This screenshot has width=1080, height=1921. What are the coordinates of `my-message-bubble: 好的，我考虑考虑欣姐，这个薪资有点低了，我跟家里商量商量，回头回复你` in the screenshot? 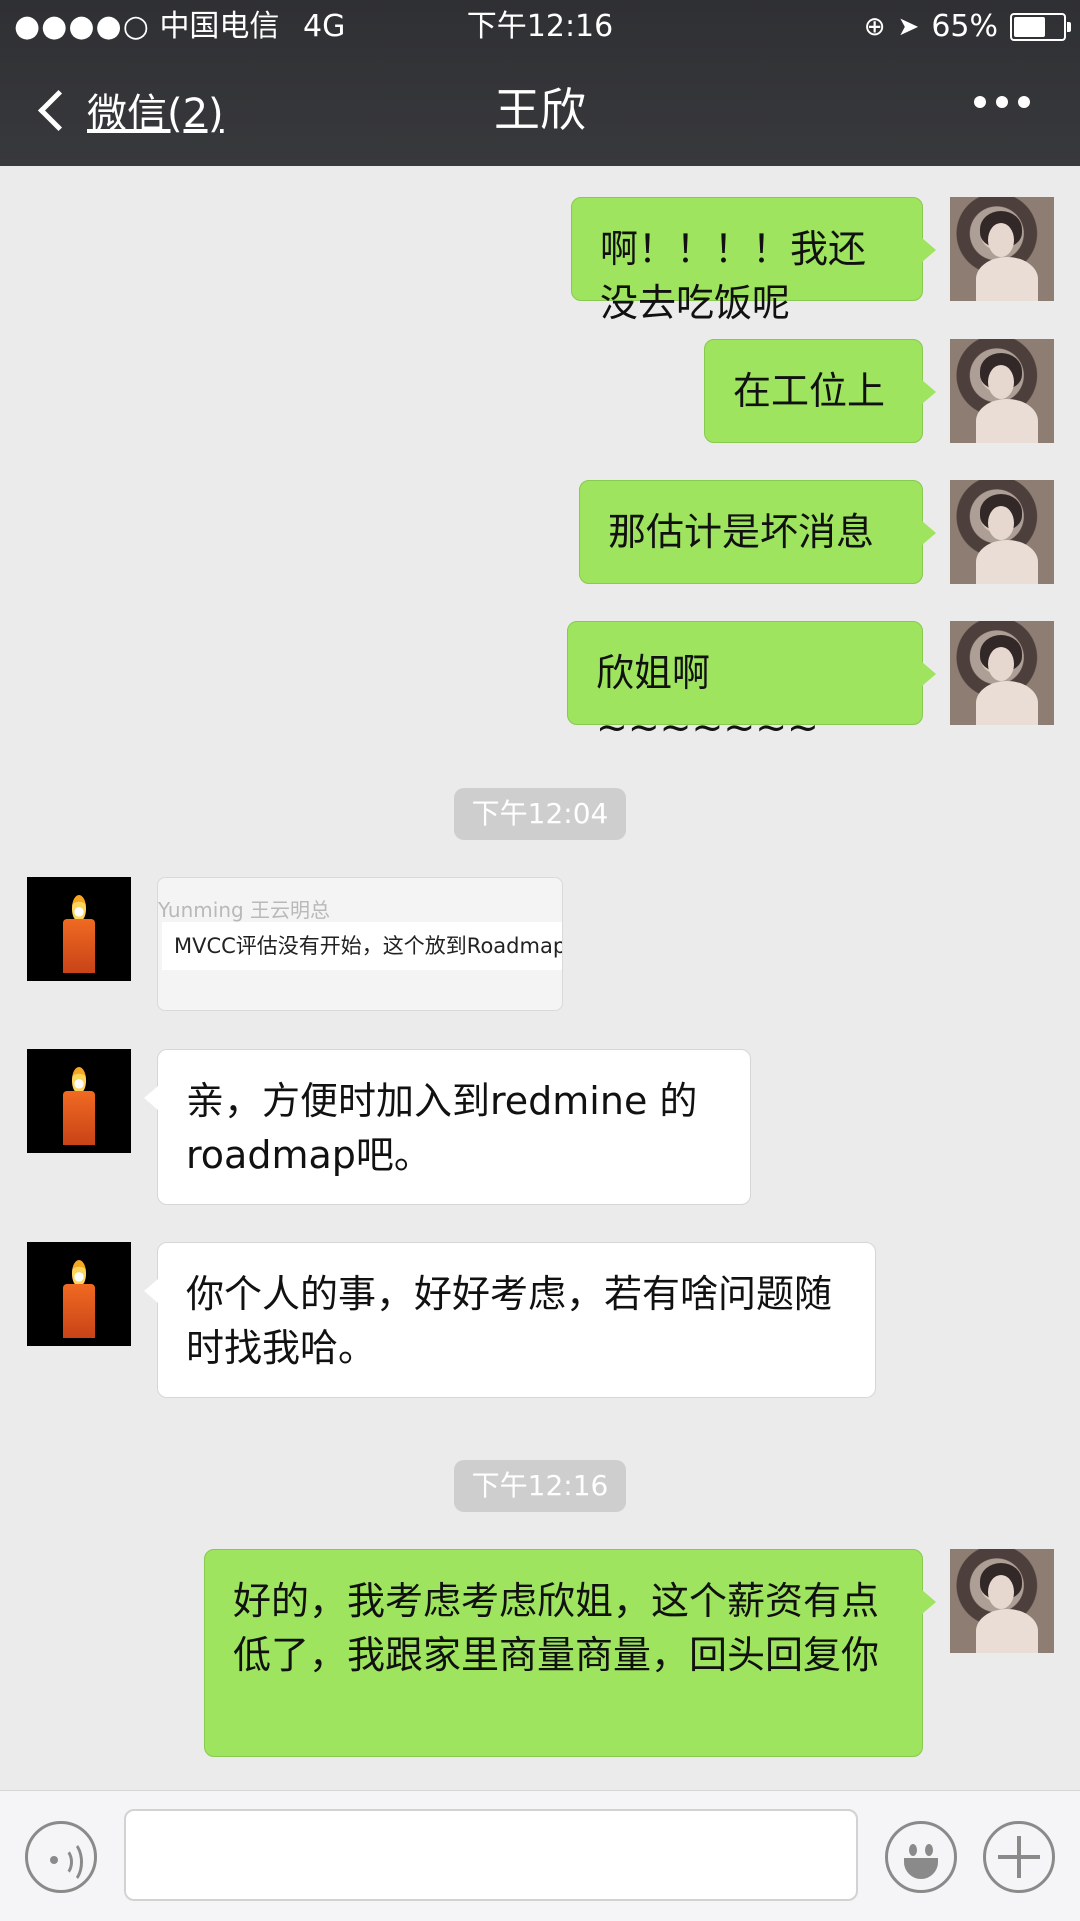 It's located at (570, 1653).